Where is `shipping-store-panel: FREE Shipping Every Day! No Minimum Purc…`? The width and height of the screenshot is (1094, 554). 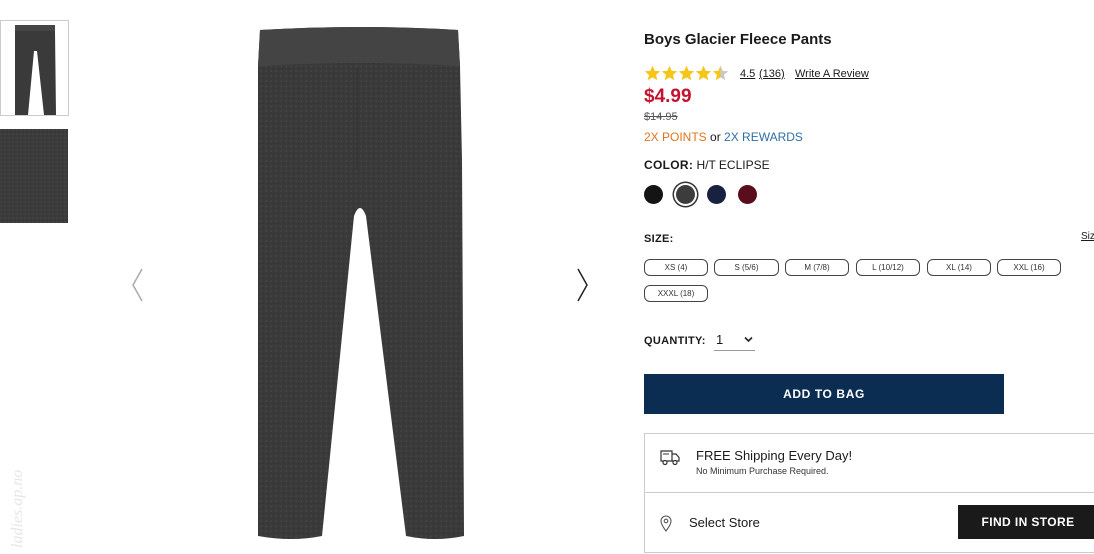 shipping-store-panel: FREE Shipping Every Day! No Minimum Purc… is located at coordinates (869, 493).